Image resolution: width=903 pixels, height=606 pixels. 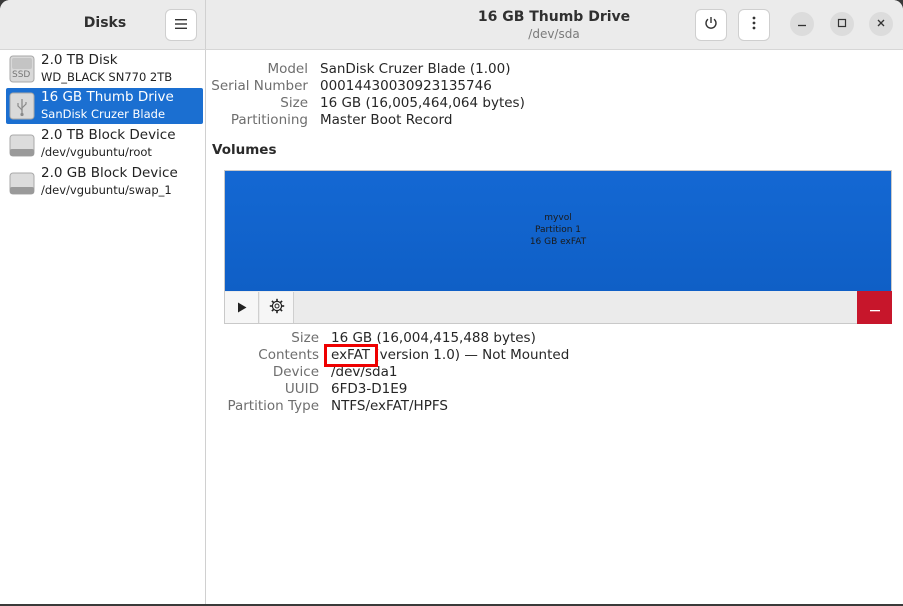 What do you see at coordinates (104, 182) in the screenshot?
I see `disk-item-swap-device: 2.0 GB Block Device /dev/vgubuntu/swap_1` at bounding box center [104, 182].